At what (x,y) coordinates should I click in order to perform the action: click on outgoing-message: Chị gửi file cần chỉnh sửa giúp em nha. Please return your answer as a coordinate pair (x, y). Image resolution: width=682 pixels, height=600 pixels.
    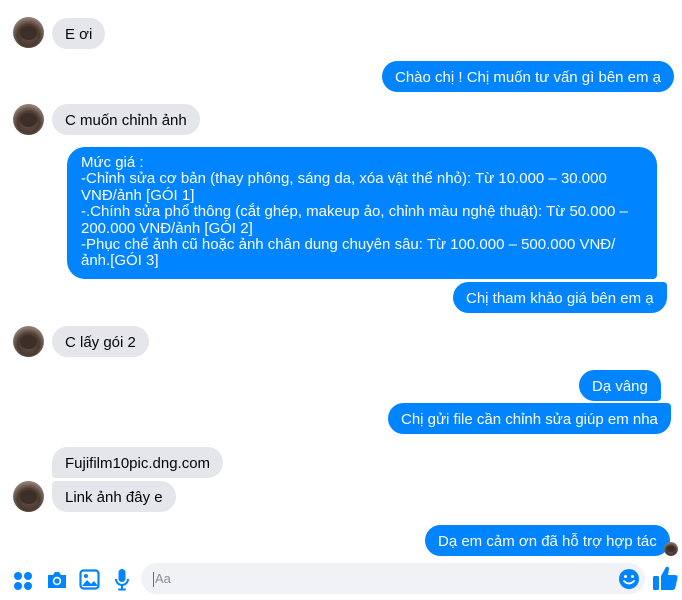
    Looking at the image, I should click on (529, 418).